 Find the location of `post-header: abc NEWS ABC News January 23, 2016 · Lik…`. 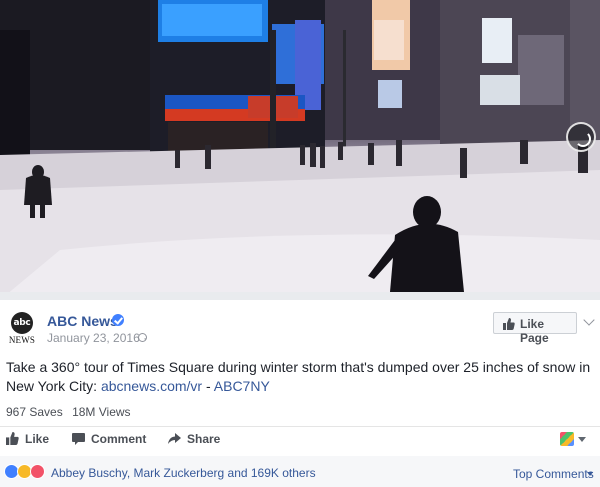

post-header: abc NEWS ABC News January 23, 2016 · Lik… is located at coordinates (300, 325).